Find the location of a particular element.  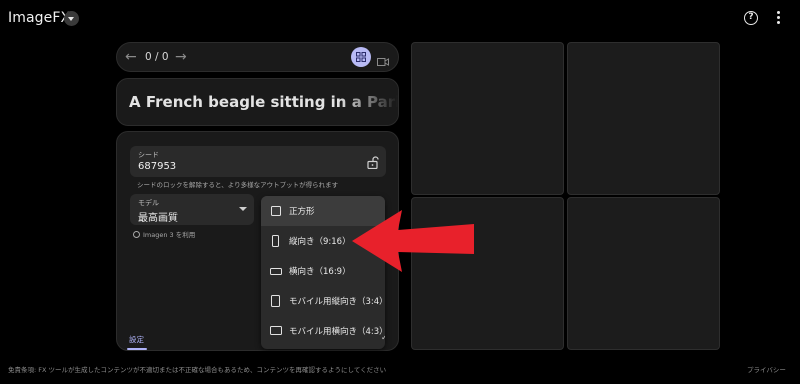

video-view-icon is located at coordinates (383, 61).